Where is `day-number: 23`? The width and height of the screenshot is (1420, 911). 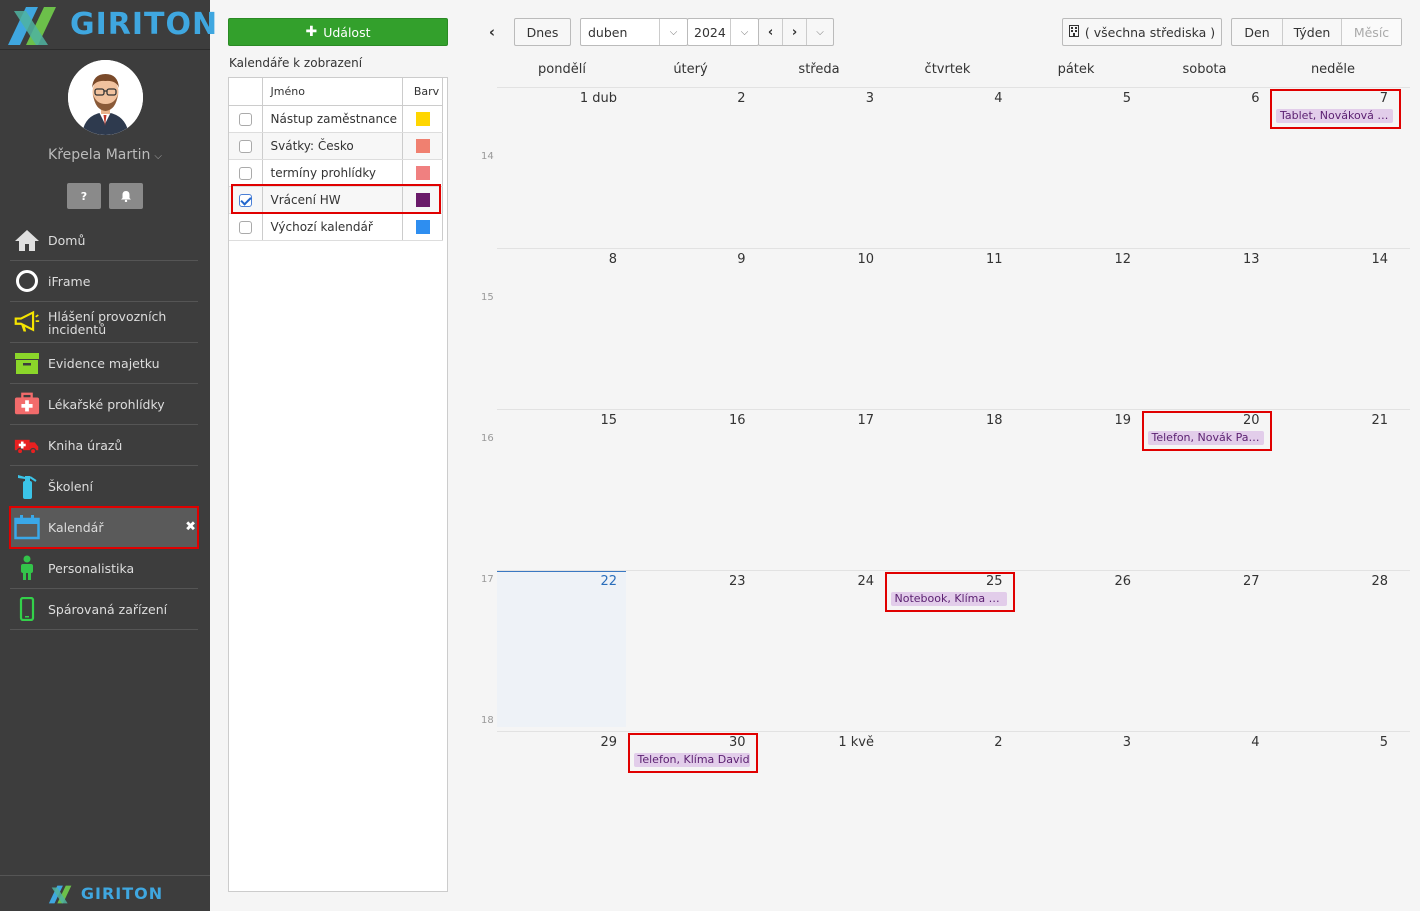
day-number: 23 is located at coordinates (686, 581).